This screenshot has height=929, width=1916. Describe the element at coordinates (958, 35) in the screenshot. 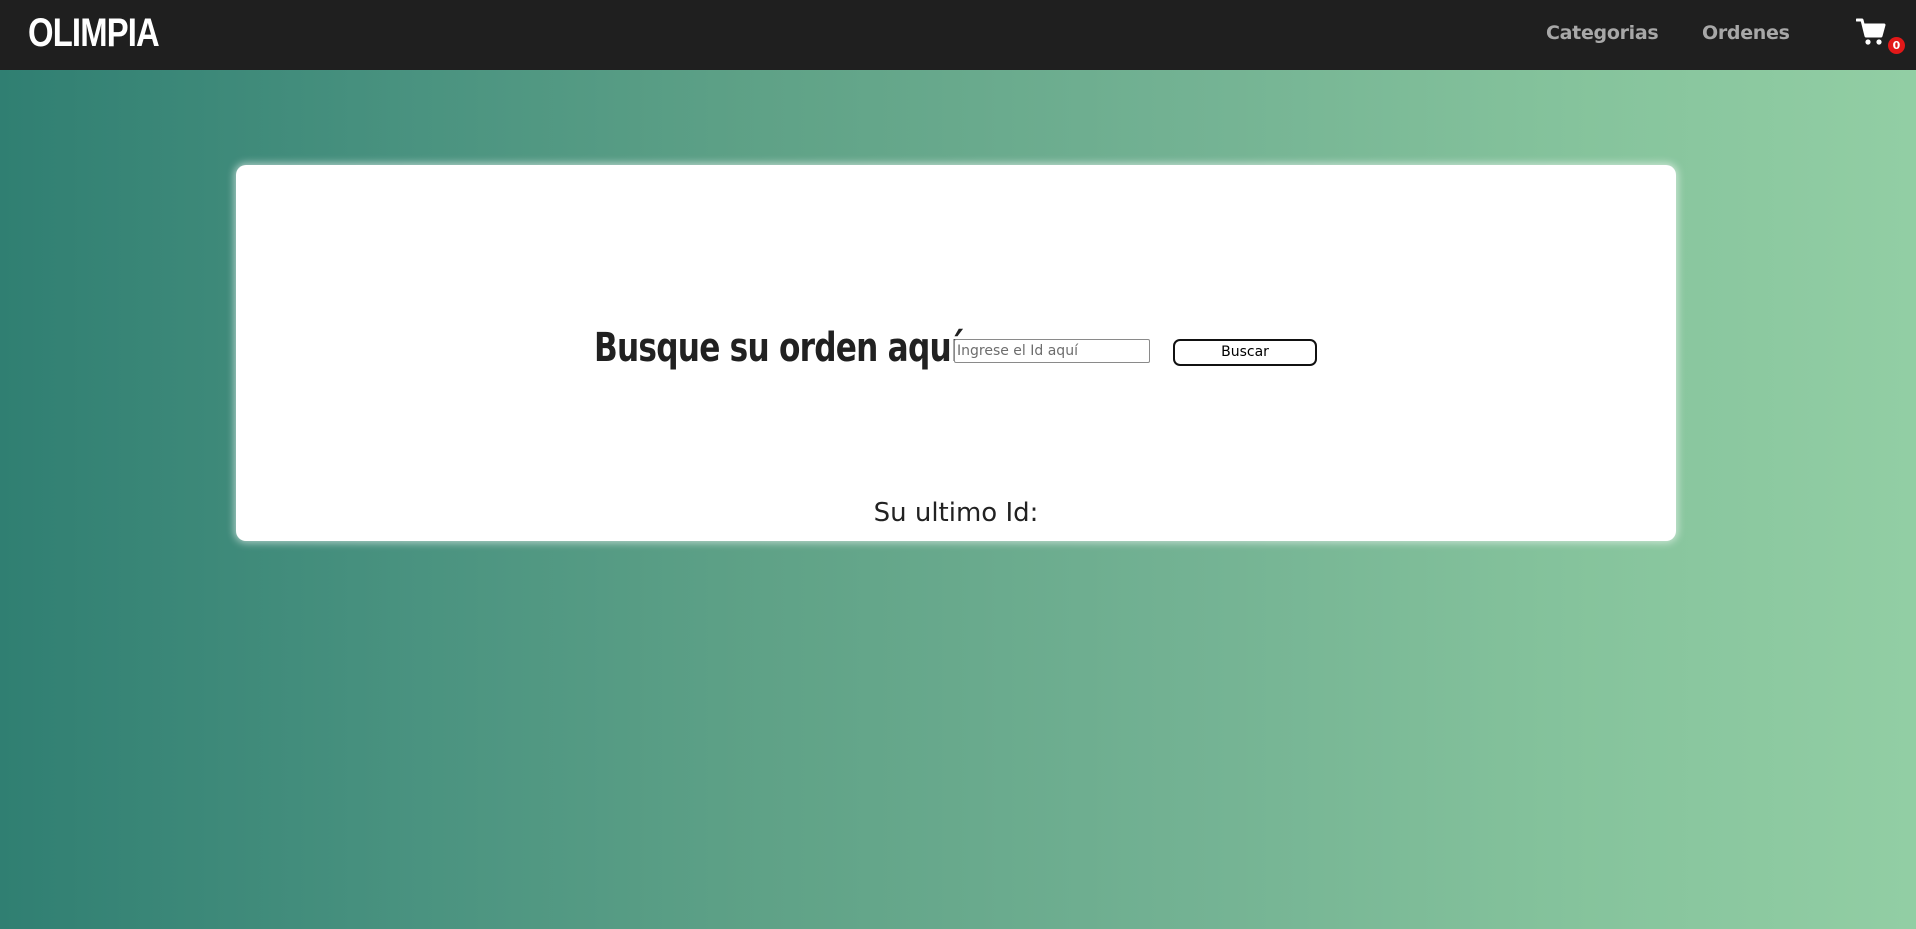

I see `top-navbar: OLIMPIA Categorias Ordenes 0` at that location.